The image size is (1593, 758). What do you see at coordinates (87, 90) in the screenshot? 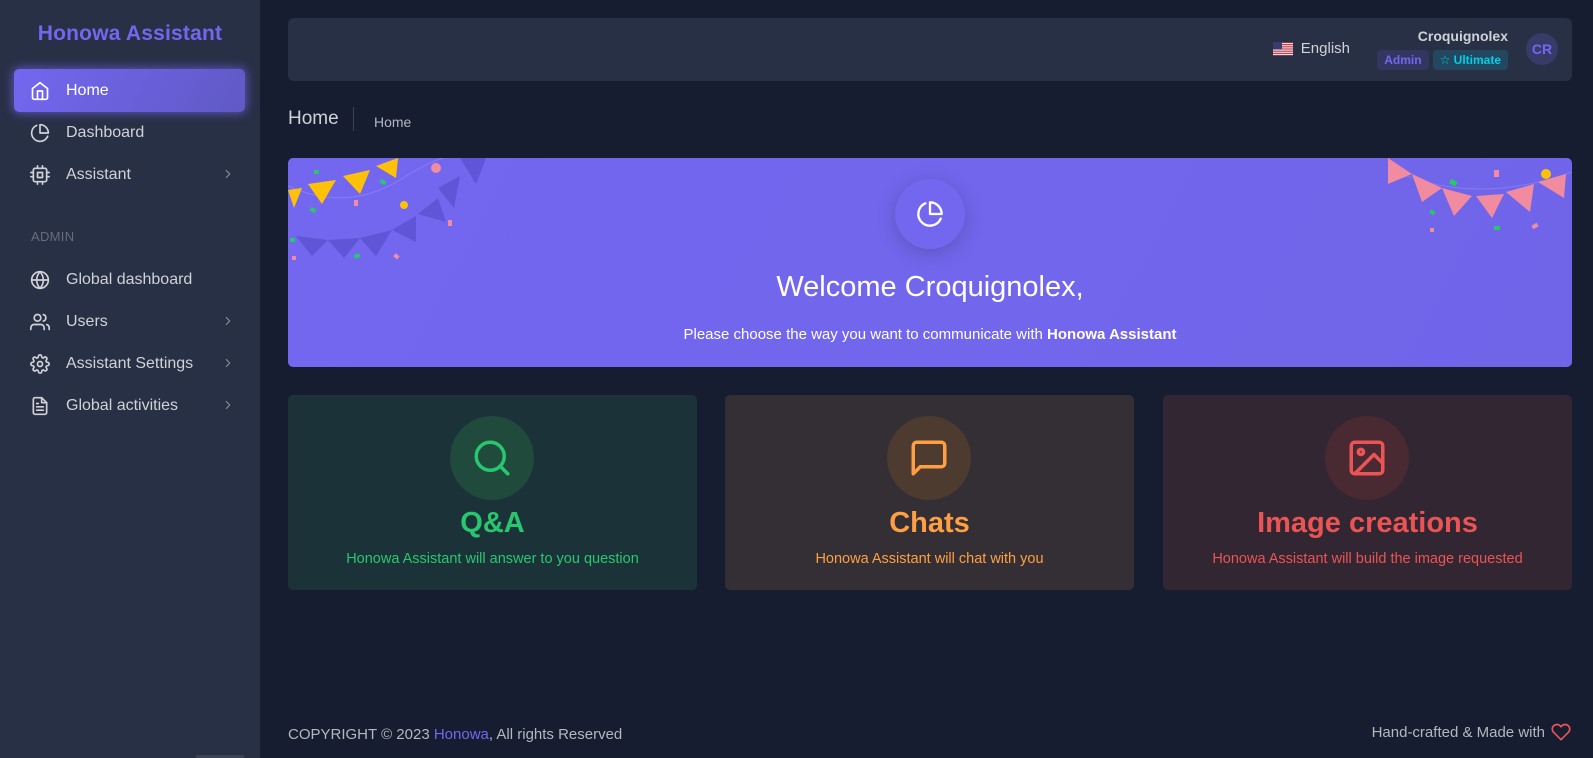
I see `sidebar-item-label: Home` at bounding box center [87, 90].